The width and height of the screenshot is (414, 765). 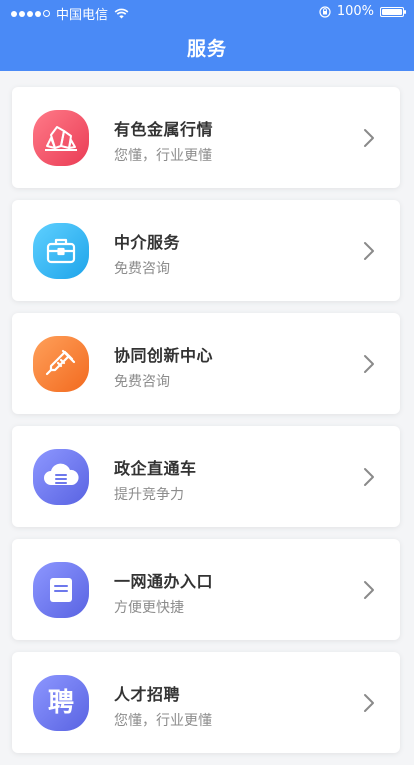 I want to click on signal-icon, so click(x=30, y=13).